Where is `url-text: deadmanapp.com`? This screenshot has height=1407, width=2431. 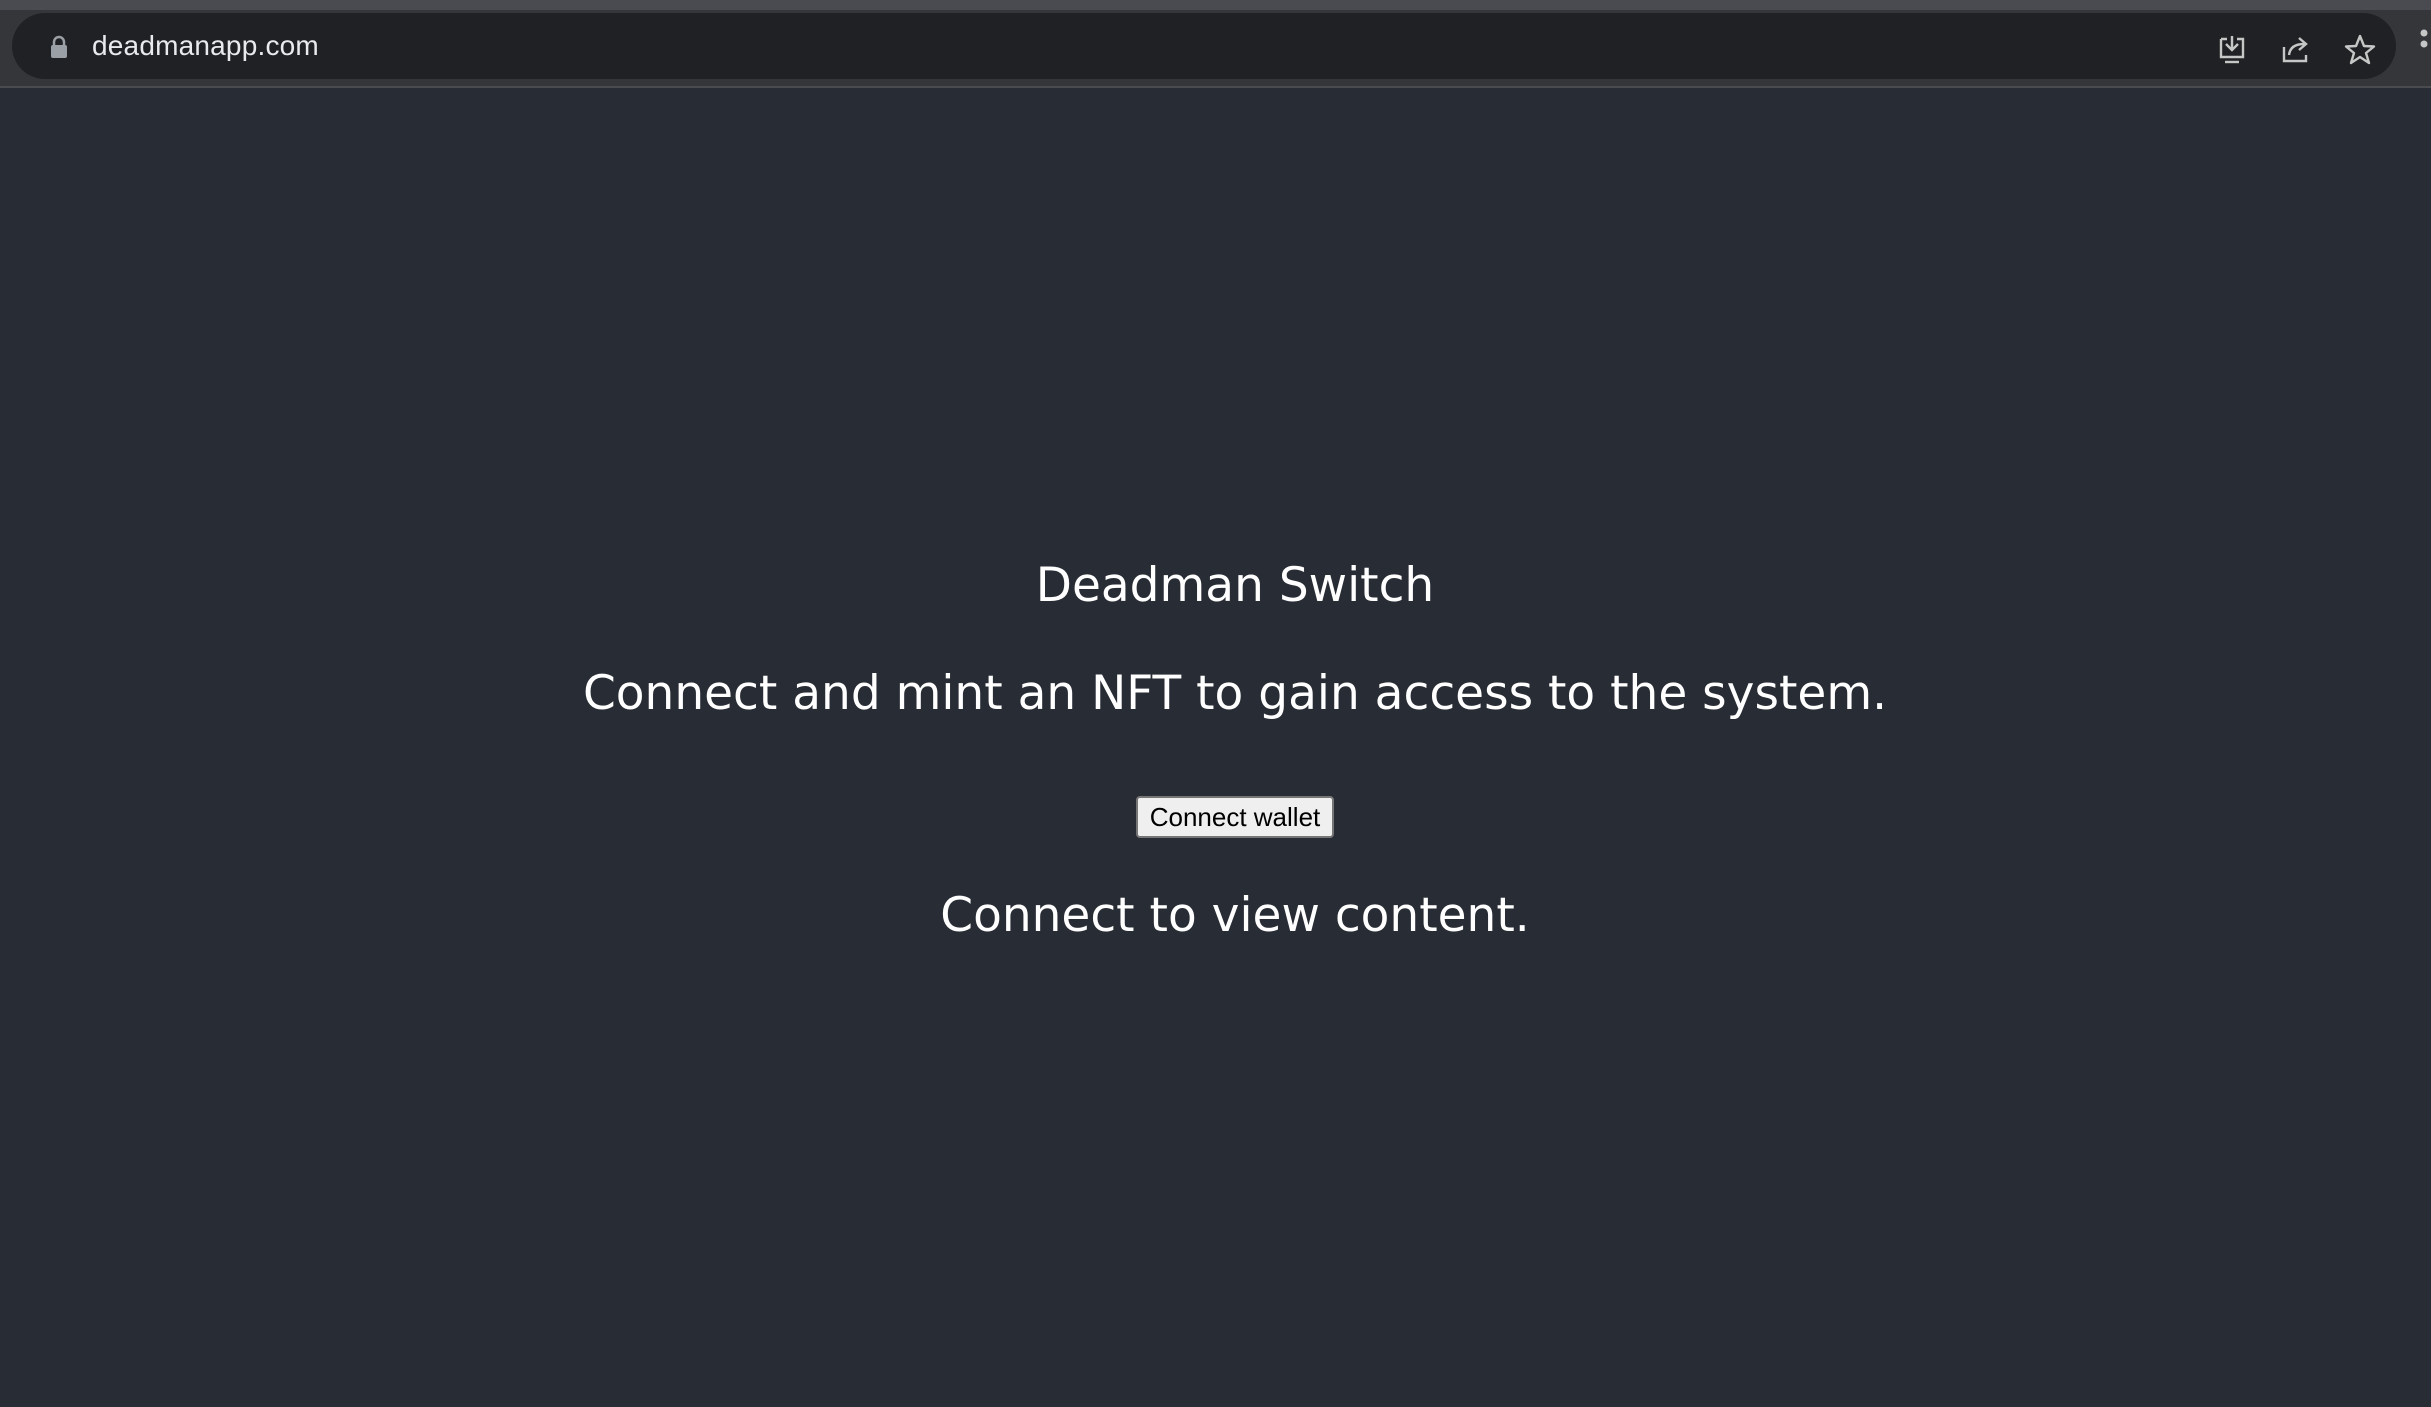
url-text: deadmanapp.com is located at coordinates (205, 46).